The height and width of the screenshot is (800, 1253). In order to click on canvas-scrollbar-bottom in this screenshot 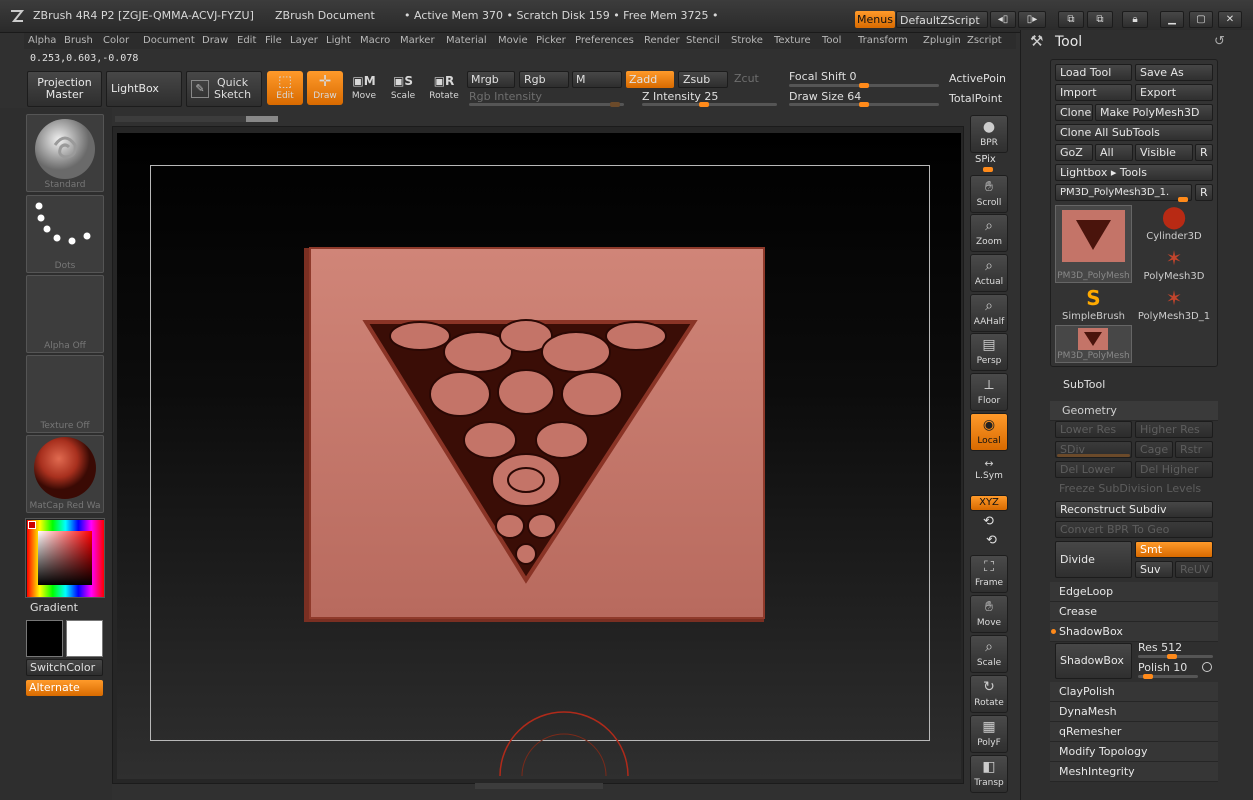, I will do `click(539, 786)`.